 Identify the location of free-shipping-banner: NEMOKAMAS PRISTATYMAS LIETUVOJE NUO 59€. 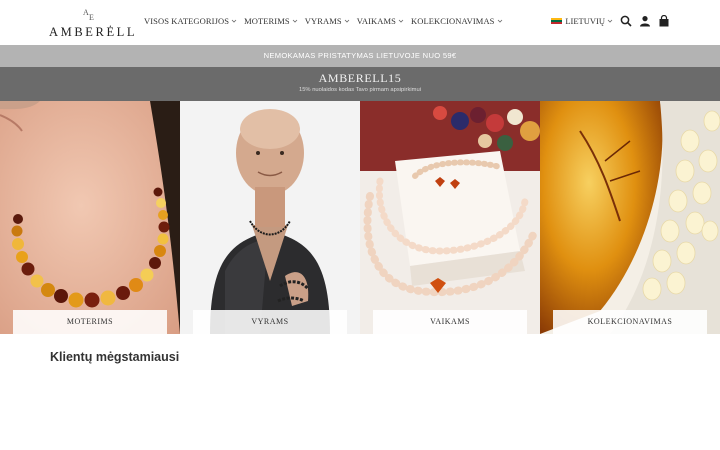
(360, 56).